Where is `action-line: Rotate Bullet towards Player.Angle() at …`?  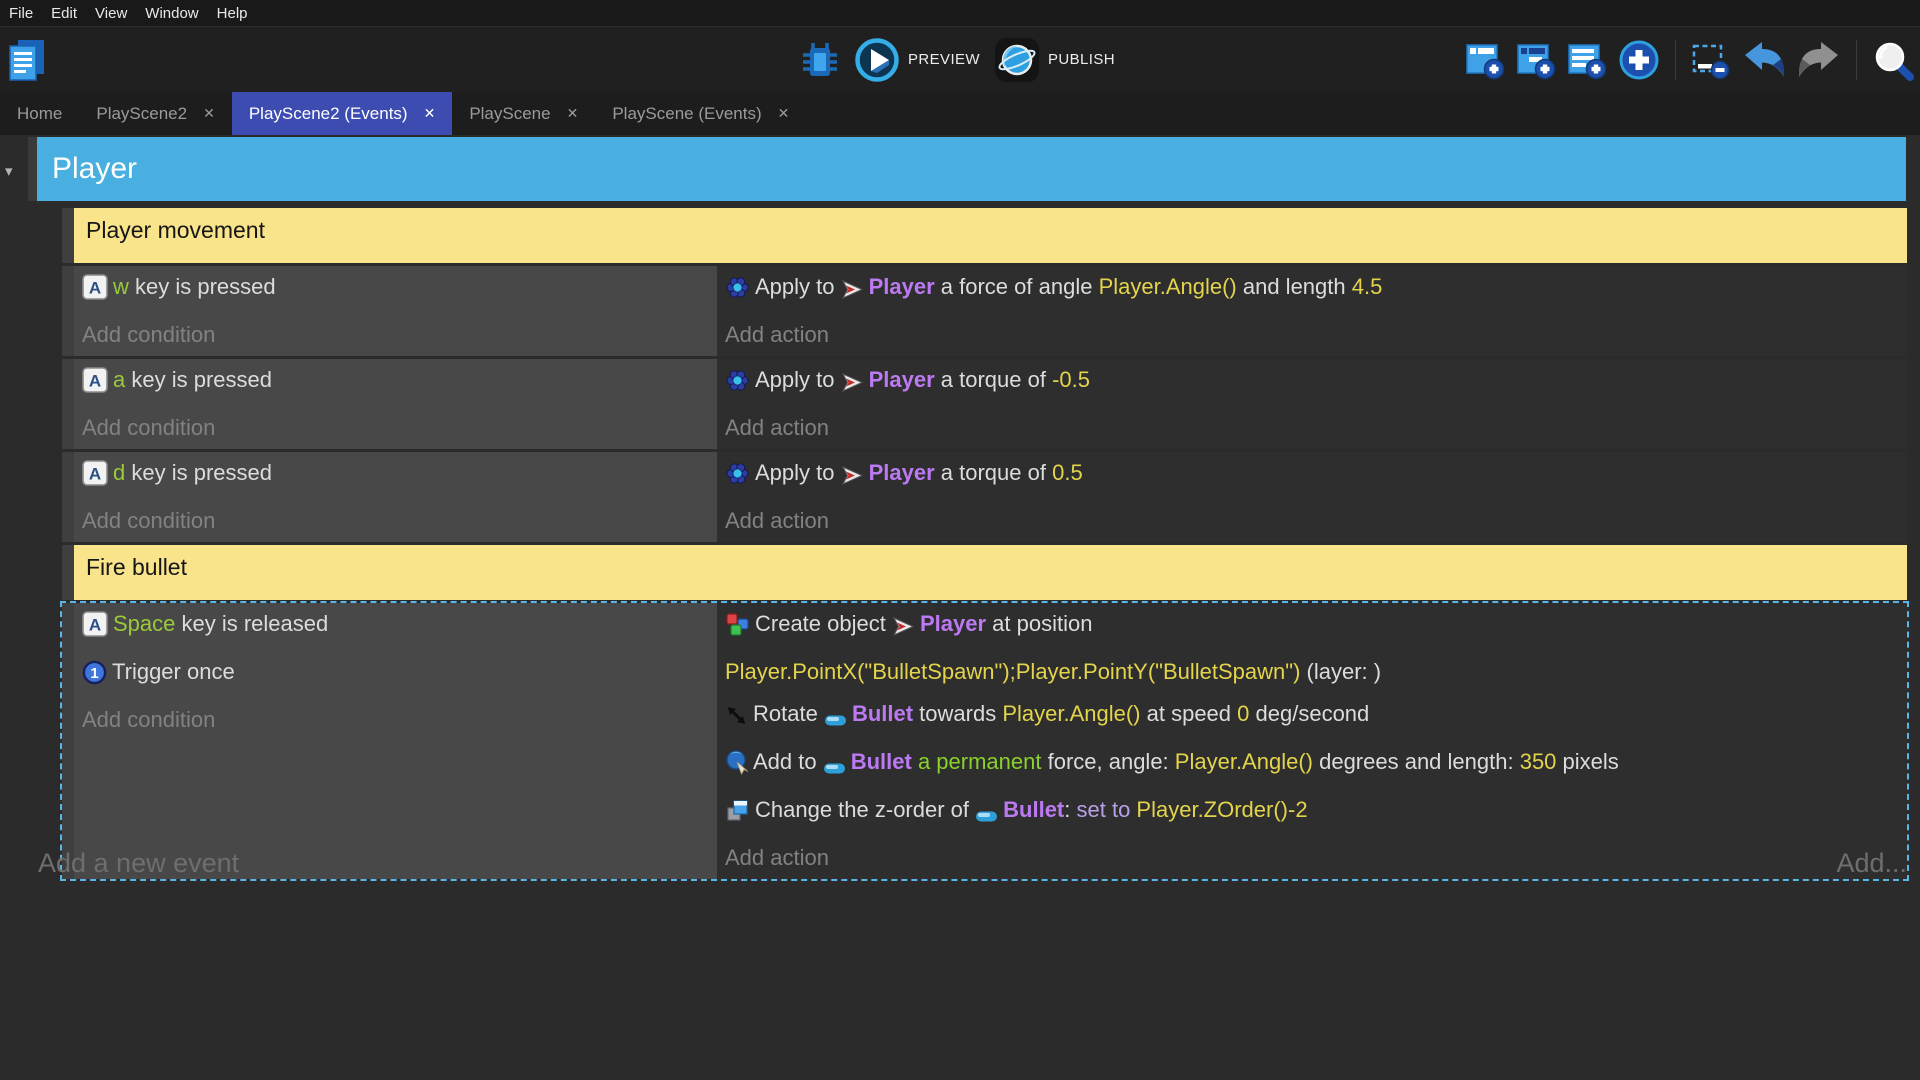 action-line: Rotate Bullet towards Player.Angle() at … is located at coordinates (1312, 717).